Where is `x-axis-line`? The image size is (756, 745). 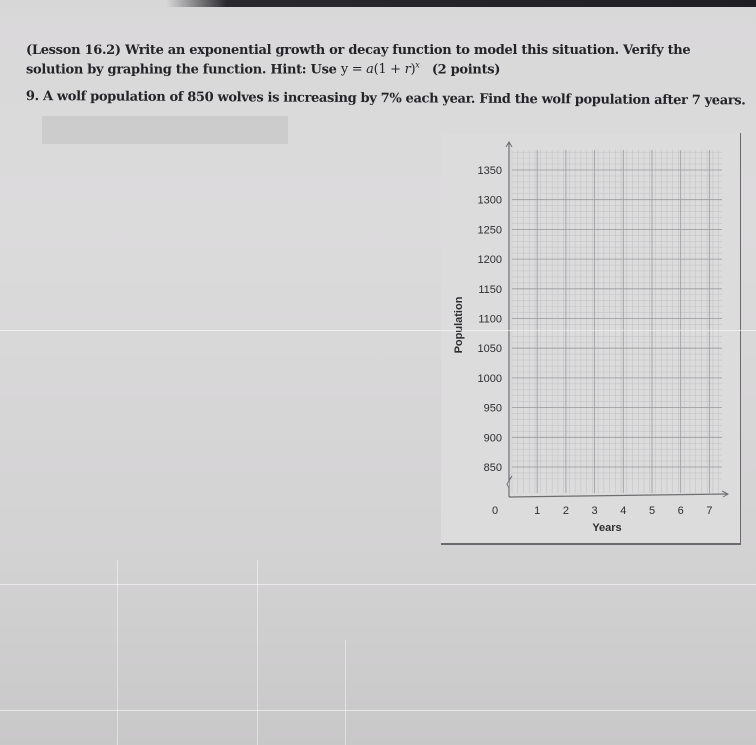
x-axis-line is located at coordinates (618, 495).